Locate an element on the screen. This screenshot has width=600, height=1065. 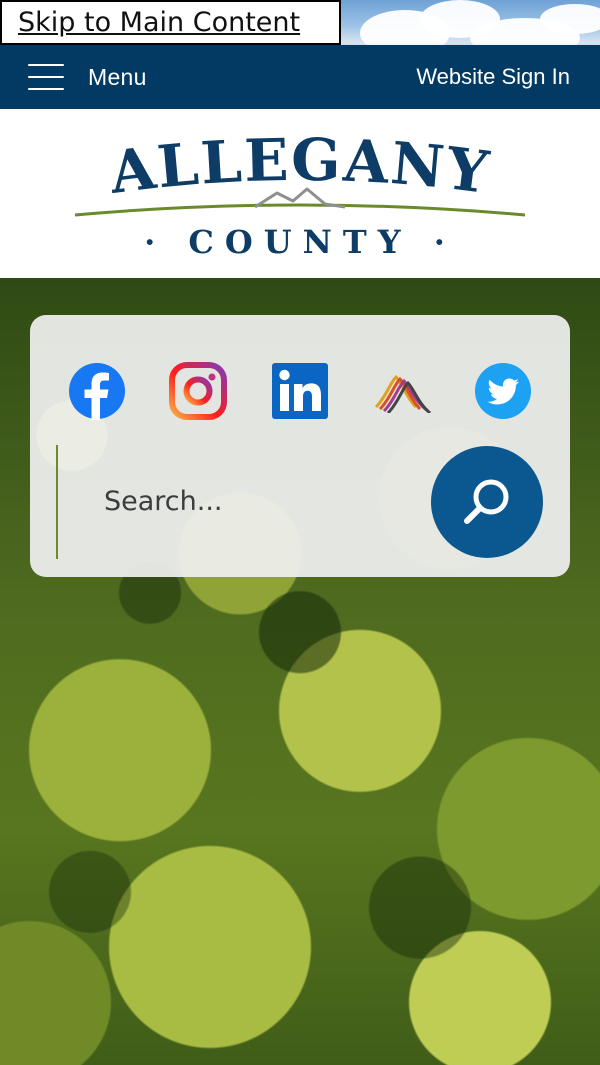
search-area is located at coordinates (301, 502).